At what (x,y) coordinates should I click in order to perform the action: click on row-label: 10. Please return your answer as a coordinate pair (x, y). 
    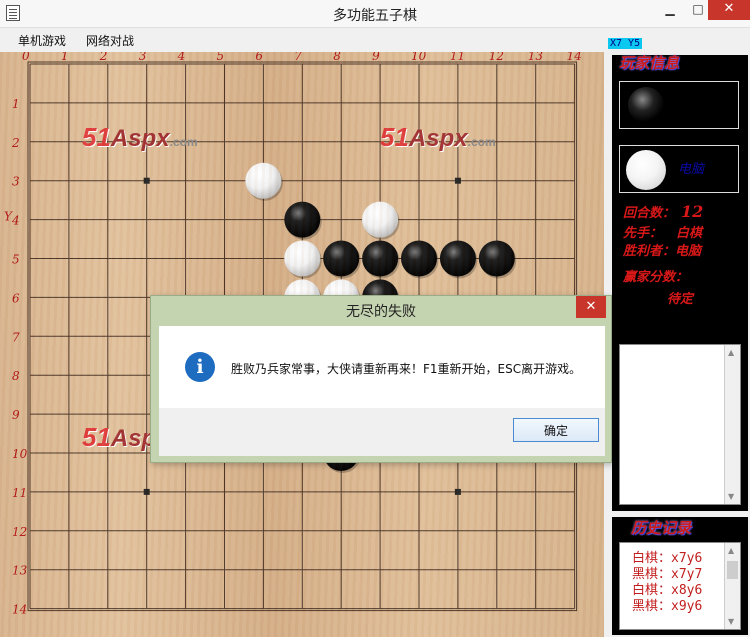
    Looking at the image, I should click on (20, 454).